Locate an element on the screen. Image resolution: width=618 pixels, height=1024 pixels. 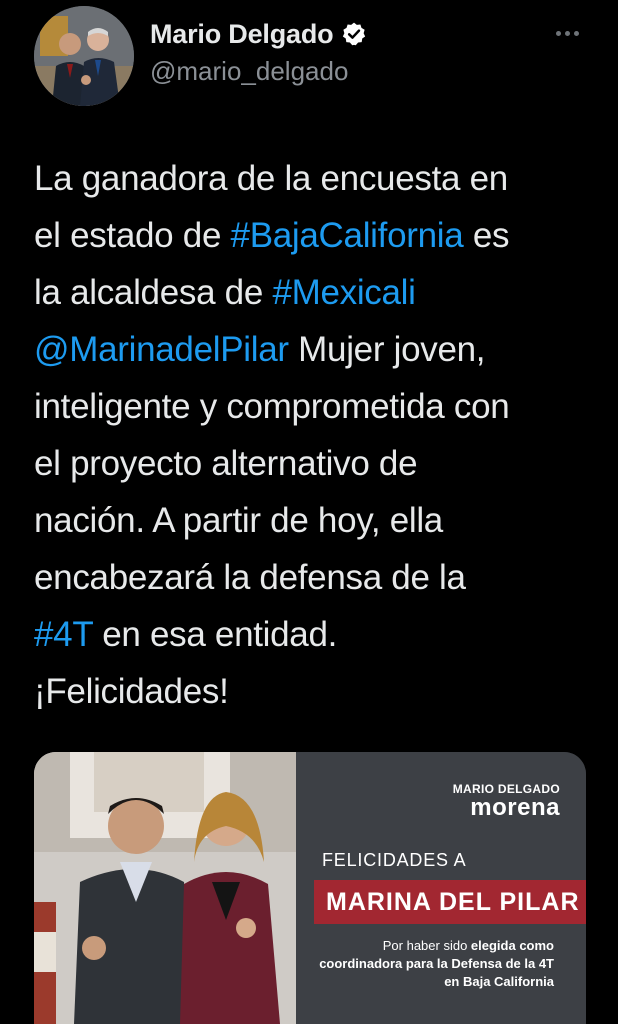
tweet-line: La ganadora de la encuesta en is located at coordinates (314, 178).